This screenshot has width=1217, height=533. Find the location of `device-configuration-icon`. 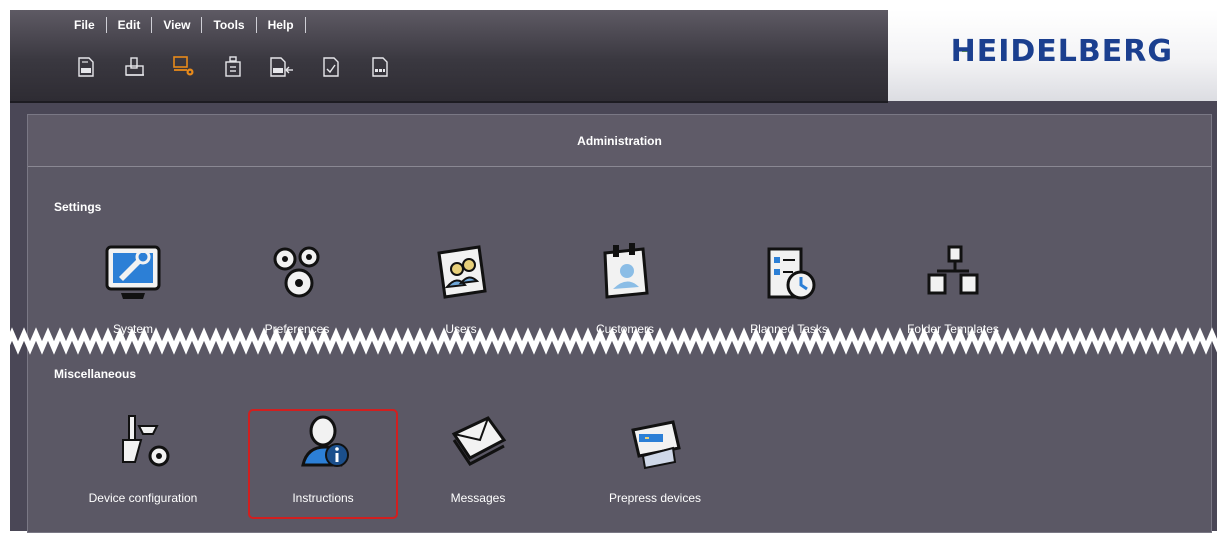

device-configuration-icon is located at coordinates (146, 441).